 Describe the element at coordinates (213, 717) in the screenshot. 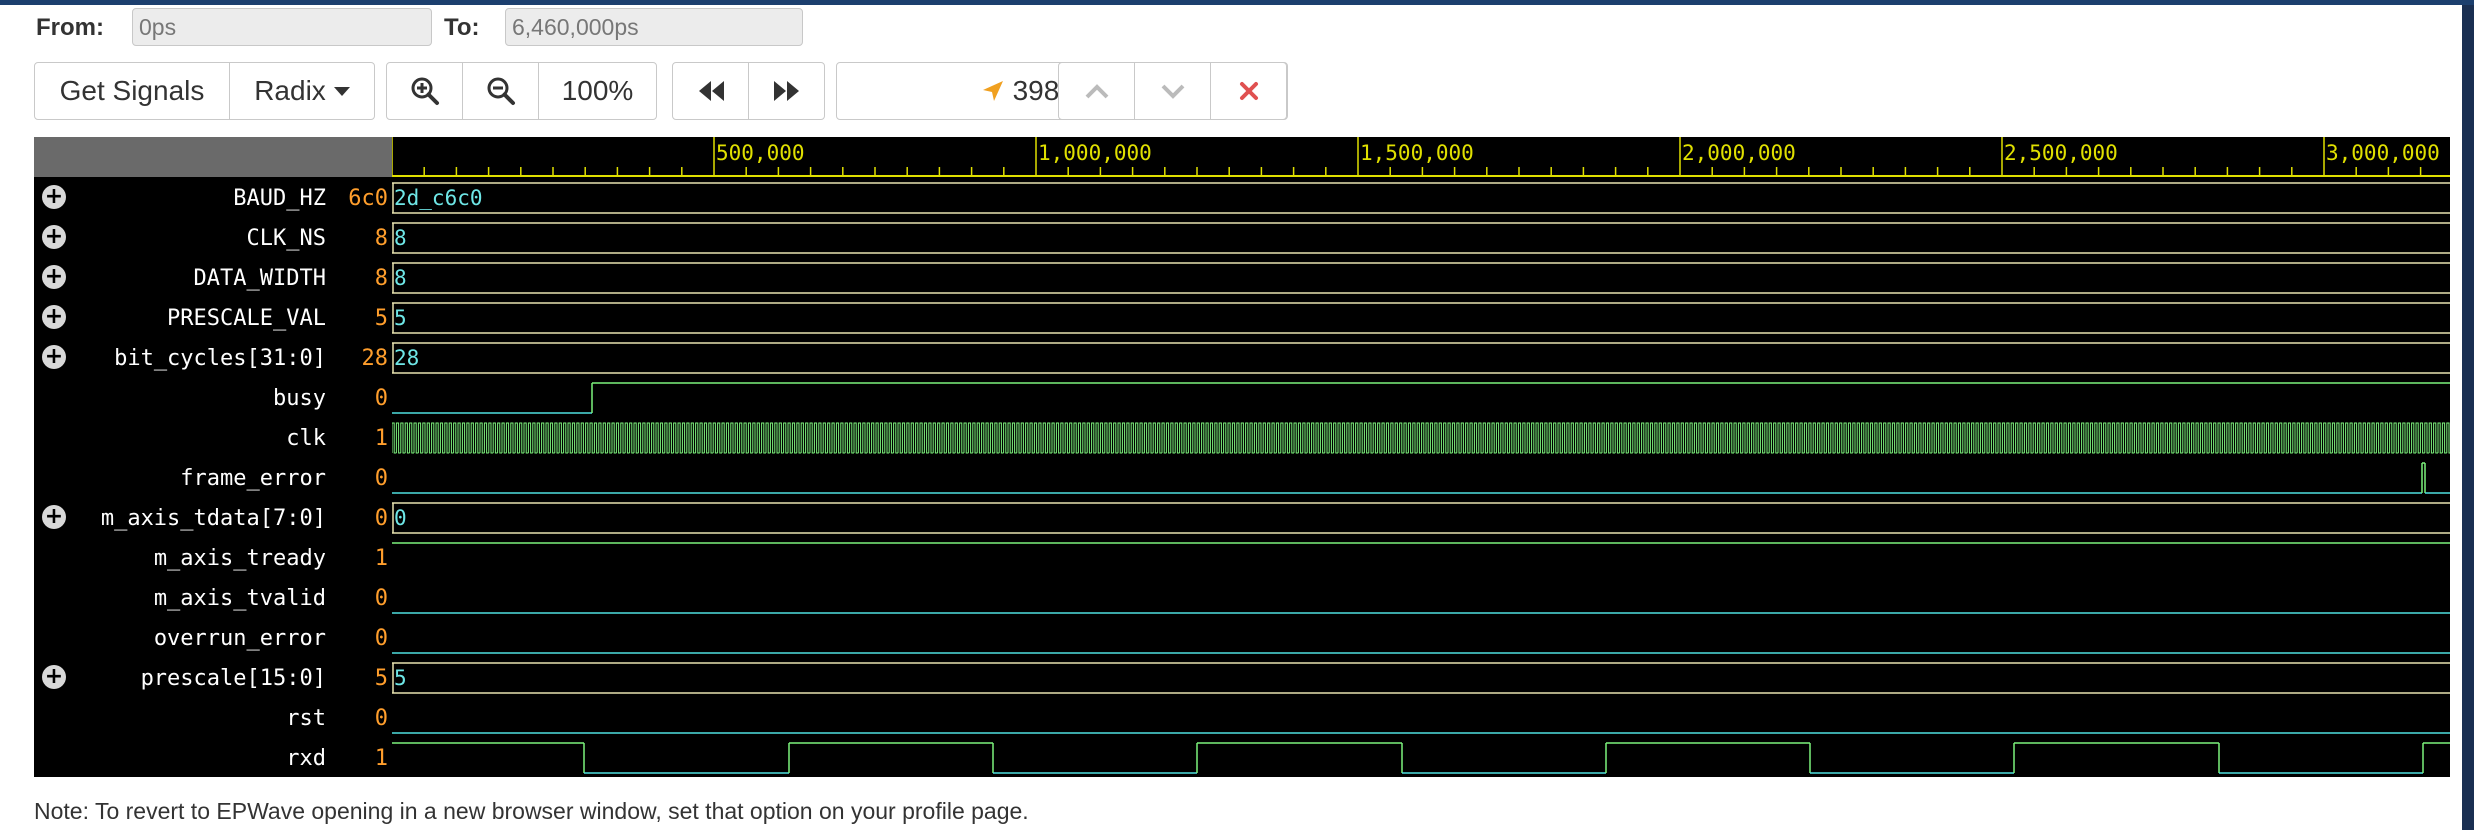

I see `signal-row: rst 0` at that location.